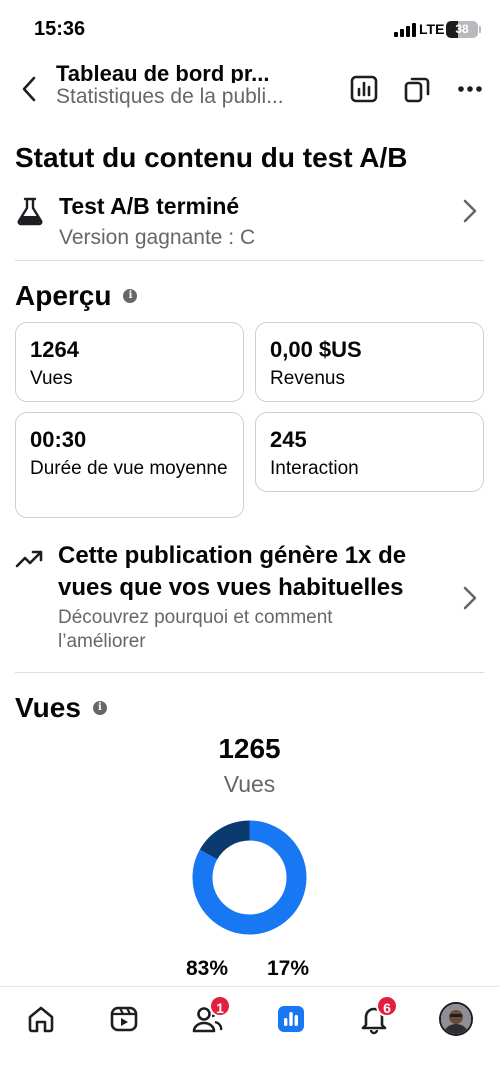  I want to click on bottom-navigation: 1 6, so click(249, 1033).